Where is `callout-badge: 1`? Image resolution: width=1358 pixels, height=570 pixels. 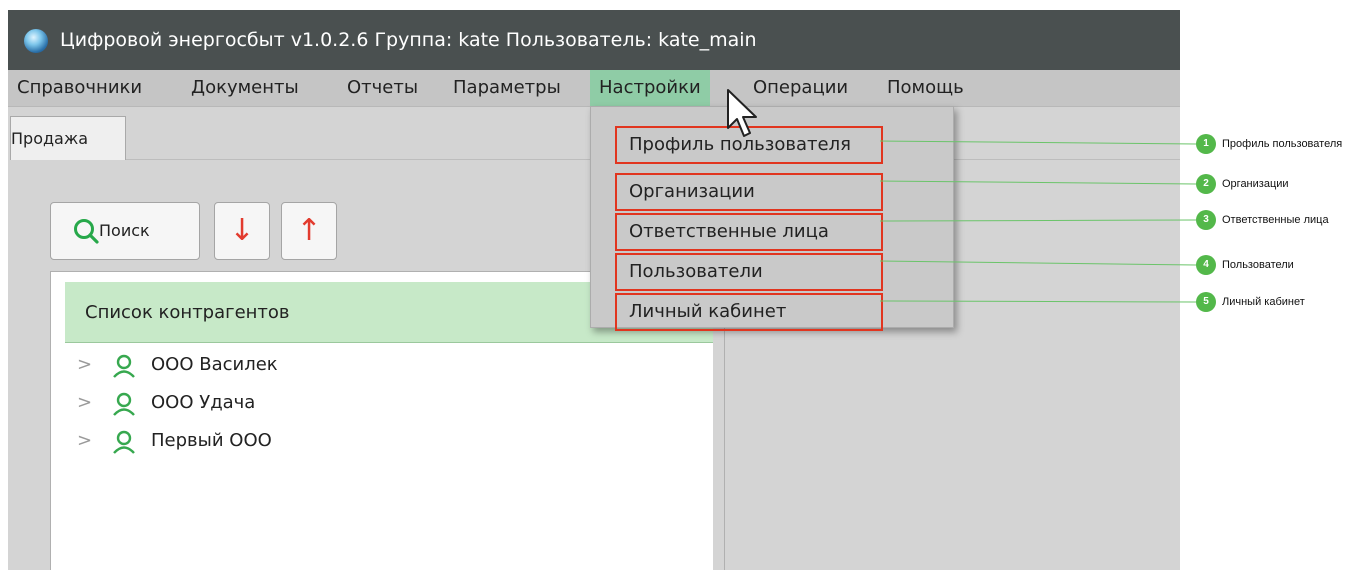
callout-badge: 1 is located at coordinates (1206, 144).